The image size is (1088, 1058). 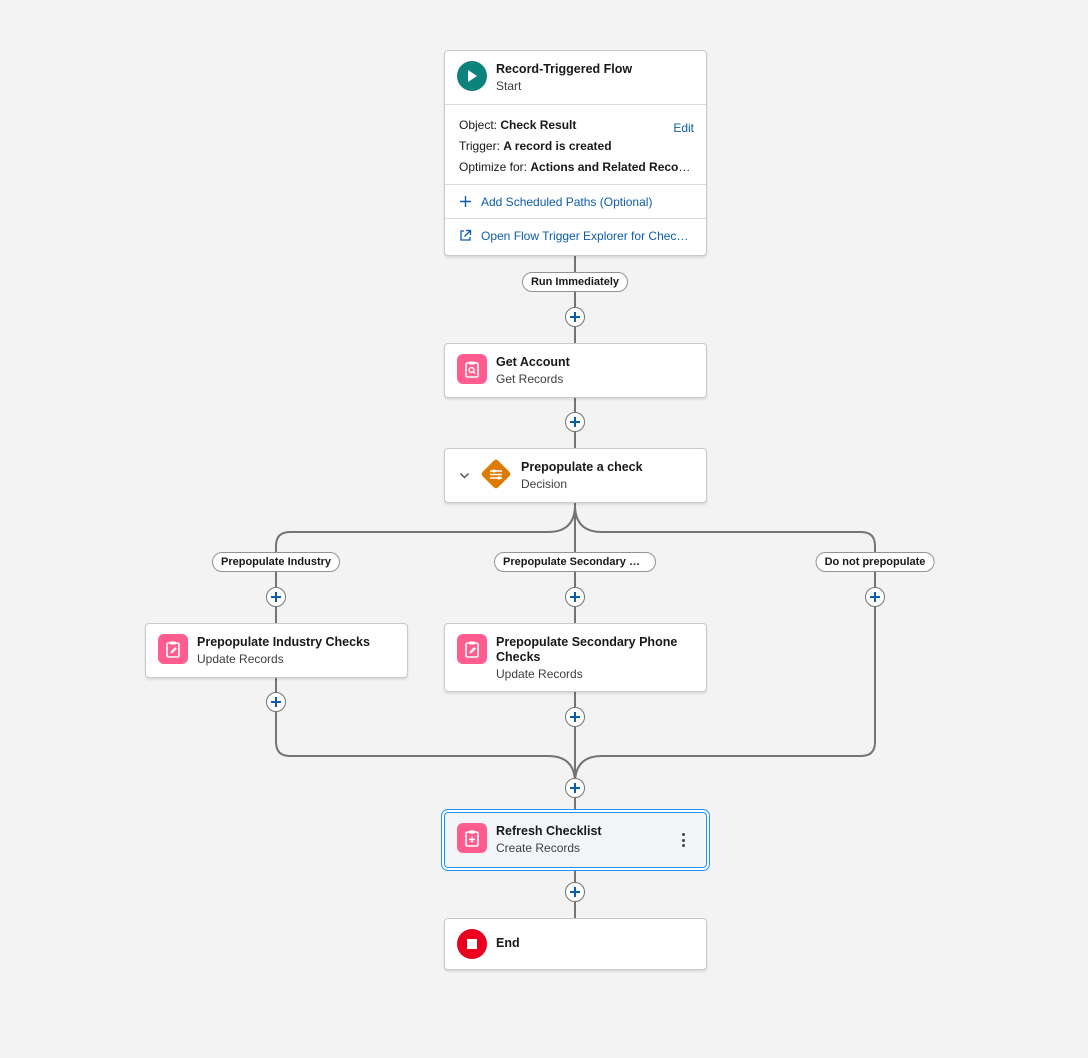 What do you see at coordinates (508, 943) in the screenshot?
I see `end-title: End` at bounding box center [508, 943].